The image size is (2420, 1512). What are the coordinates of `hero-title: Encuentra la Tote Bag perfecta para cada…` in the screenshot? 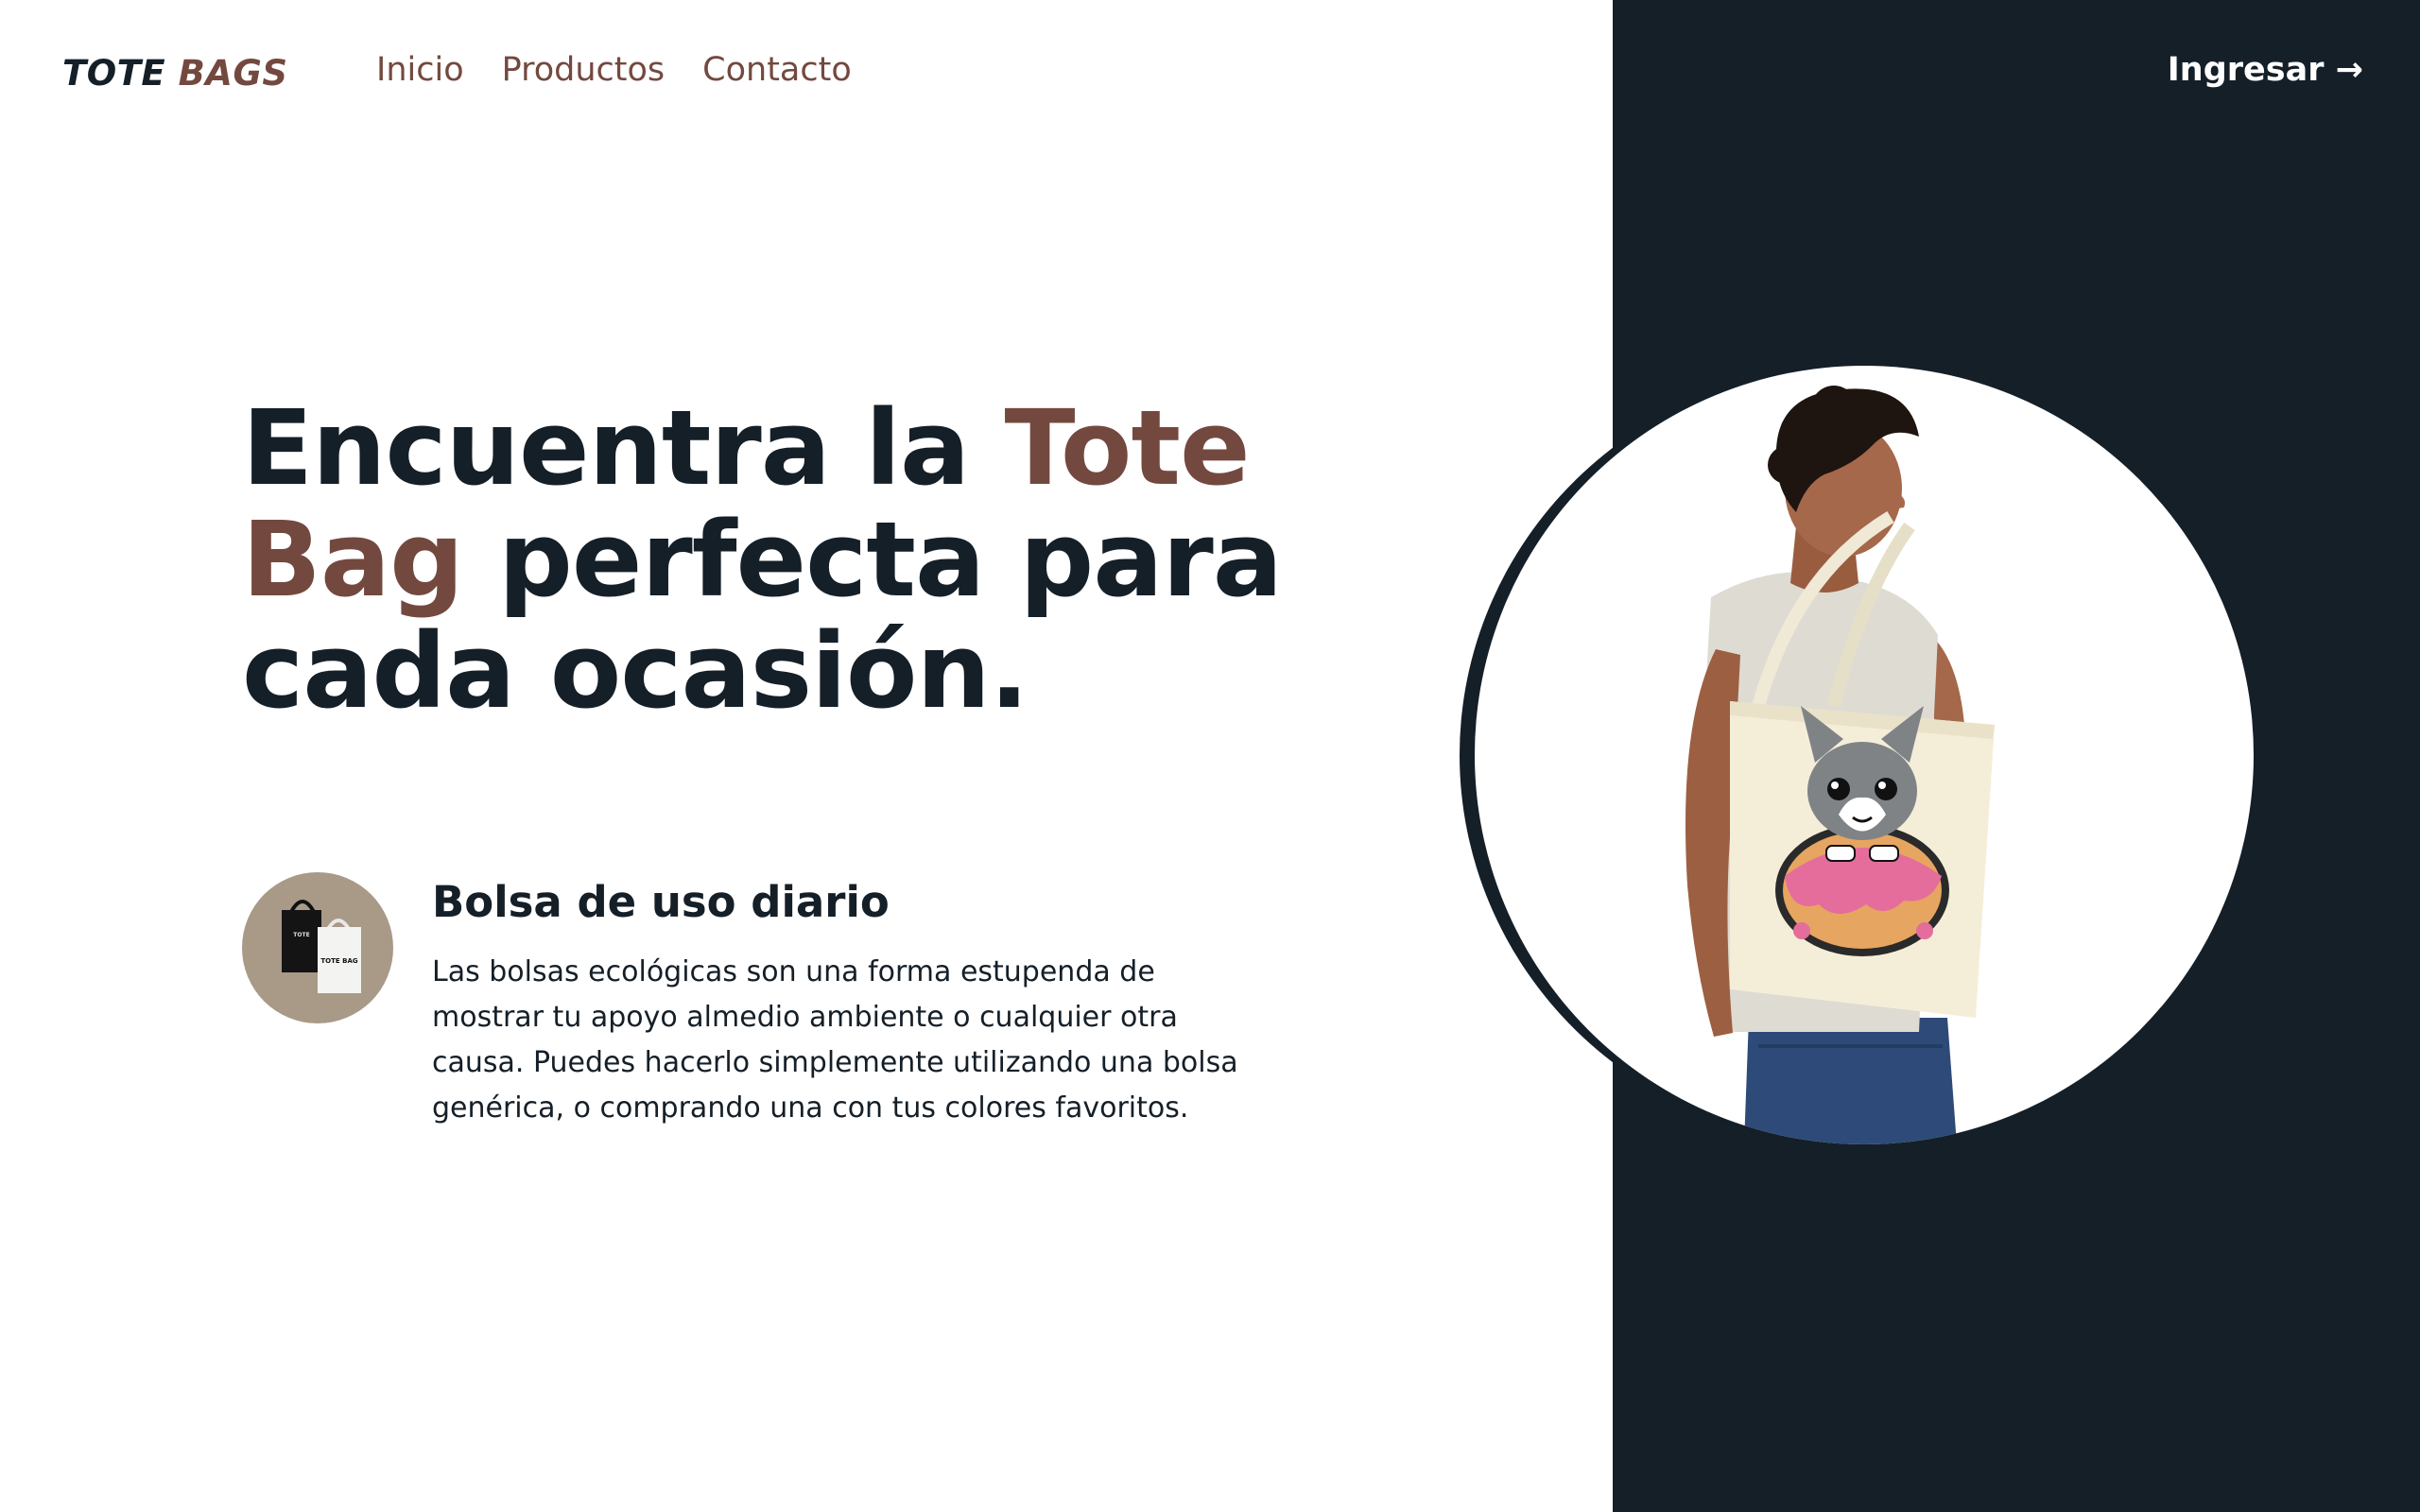 It's located at (781, 559).